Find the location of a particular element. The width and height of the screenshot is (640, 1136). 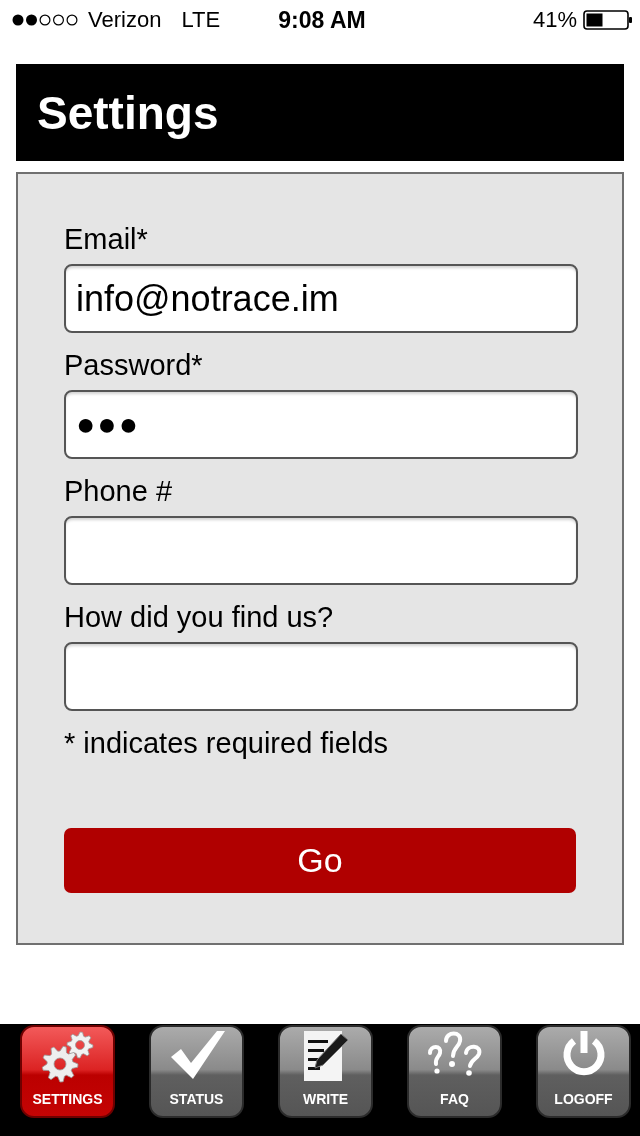

field-label: Email* is located at coordinates (106, 239).